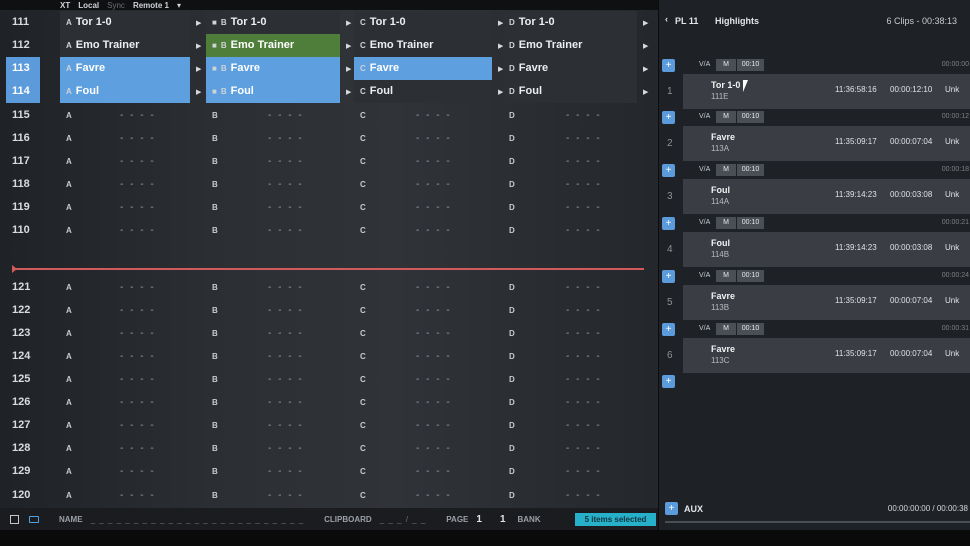 This screenshot has height=546, width=970. I want to click on transition-row: + V/A M 00:10 00:00:00, so click(814, 65).